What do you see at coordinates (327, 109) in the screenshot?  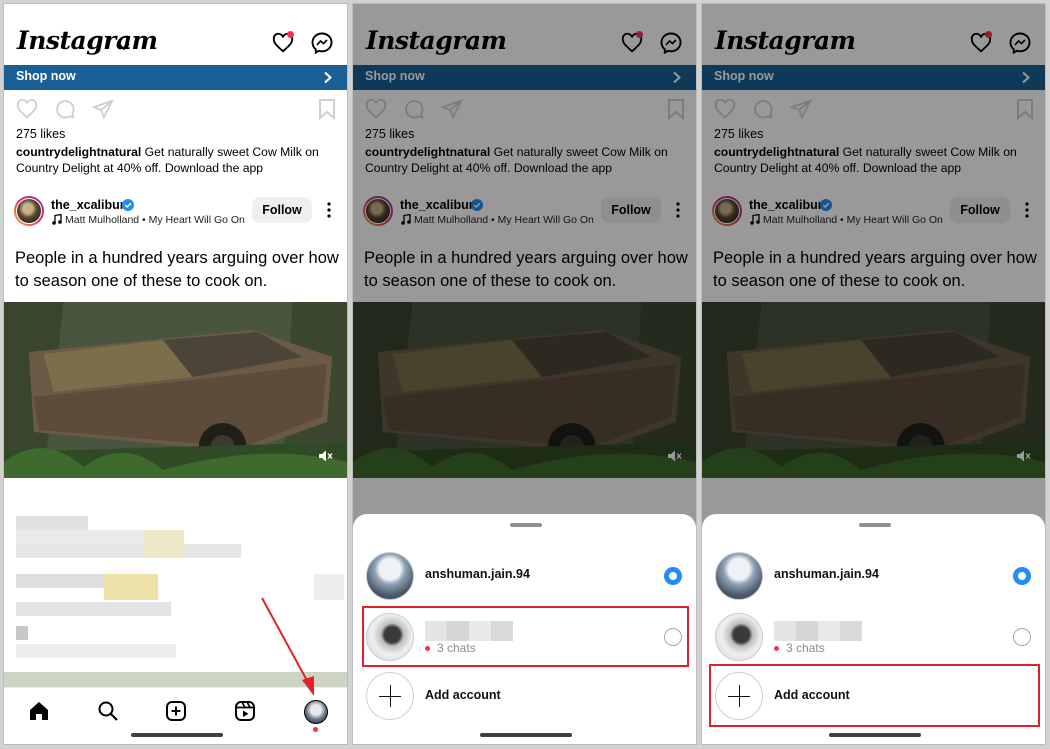 I see `save-icon` at bounding box center [327, 109].